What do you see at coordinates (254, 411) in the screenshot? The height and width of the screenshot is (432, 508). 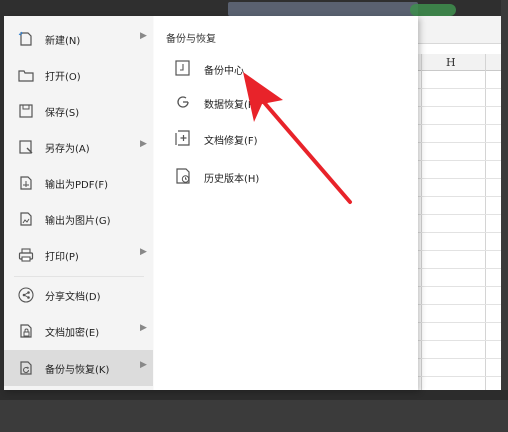 I see `window-bottom-bar` at bounding box center [254, 411].